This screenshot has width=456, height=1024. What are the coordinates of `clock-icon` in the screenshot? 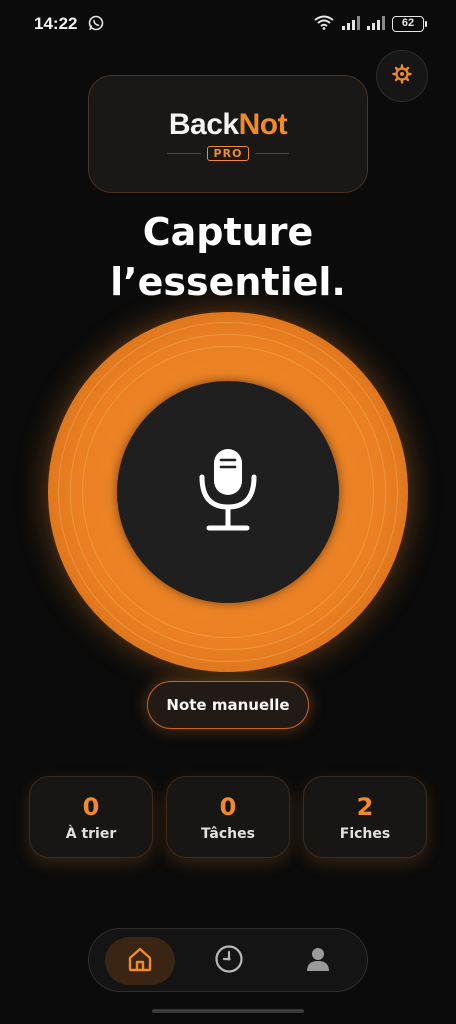 It's located at (229, 961).